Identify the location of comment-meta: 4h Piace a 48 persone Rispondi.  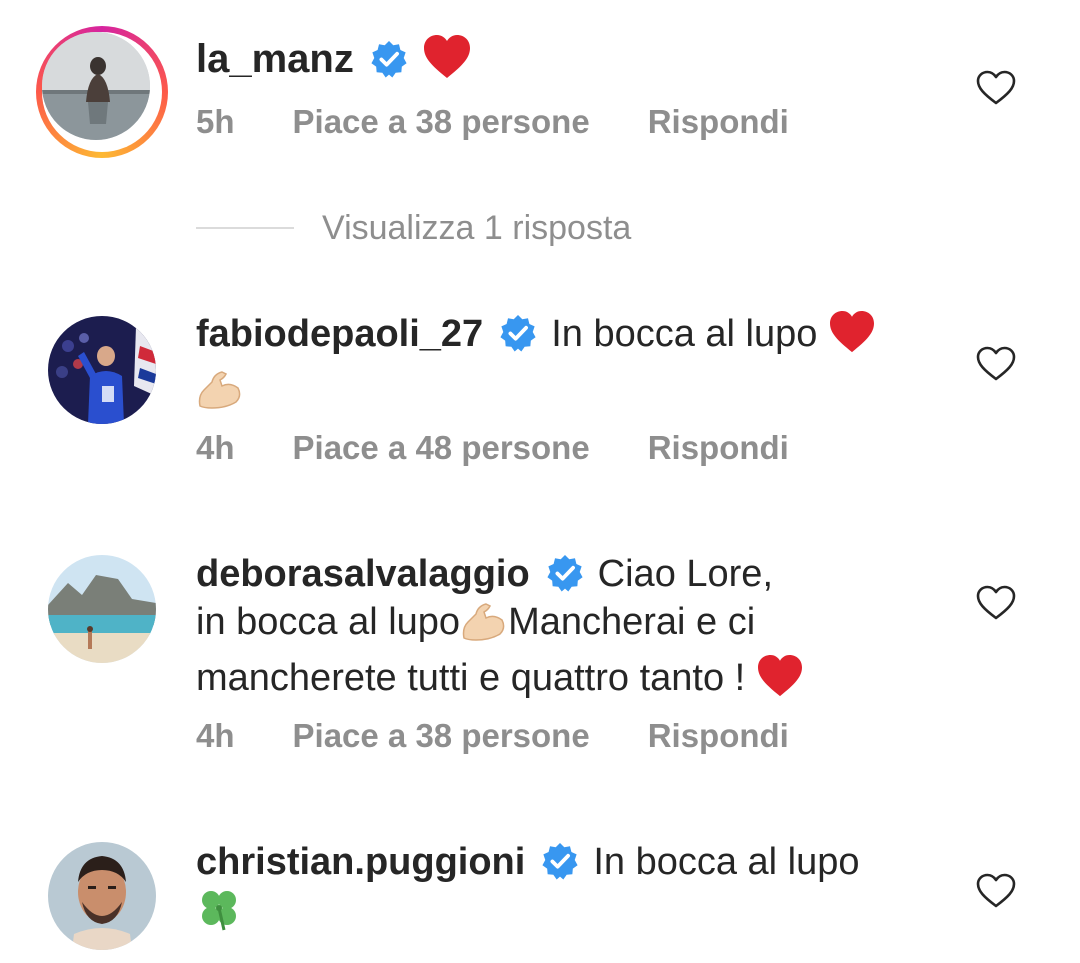
(521, 448).